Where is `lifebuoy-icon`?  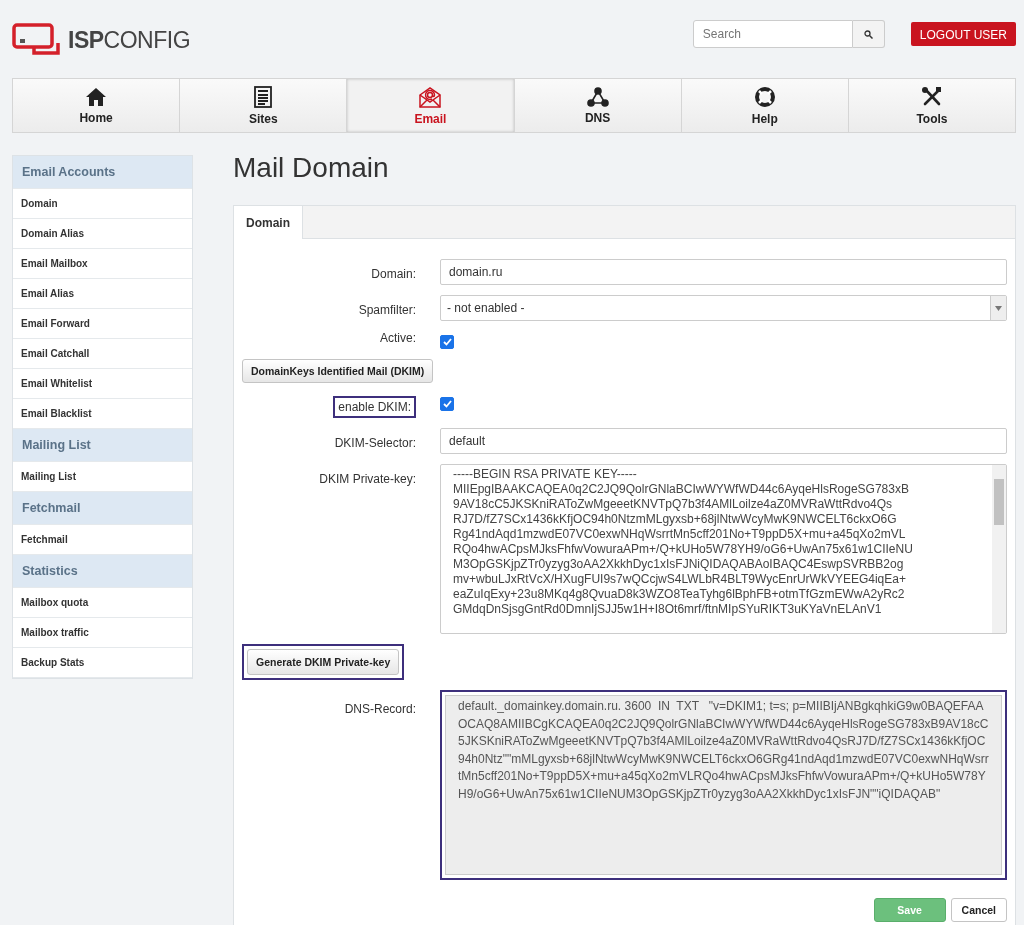
lifebuoy-icon is located at coordinates (764, 96).